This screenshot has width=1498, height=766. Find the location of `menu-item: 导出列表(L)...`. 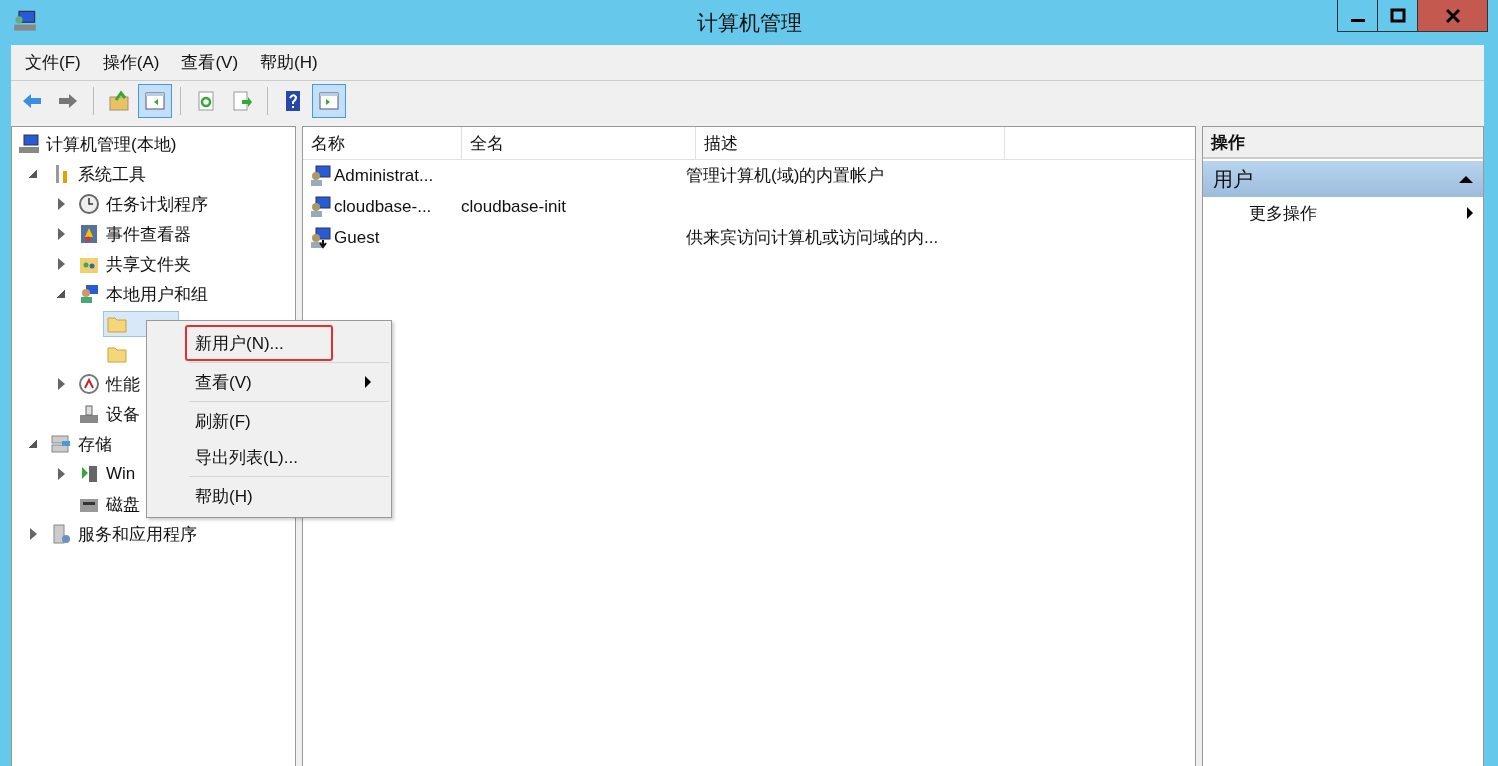

menu-item: 导出列表(L)... is located at coordinates (287, 457).